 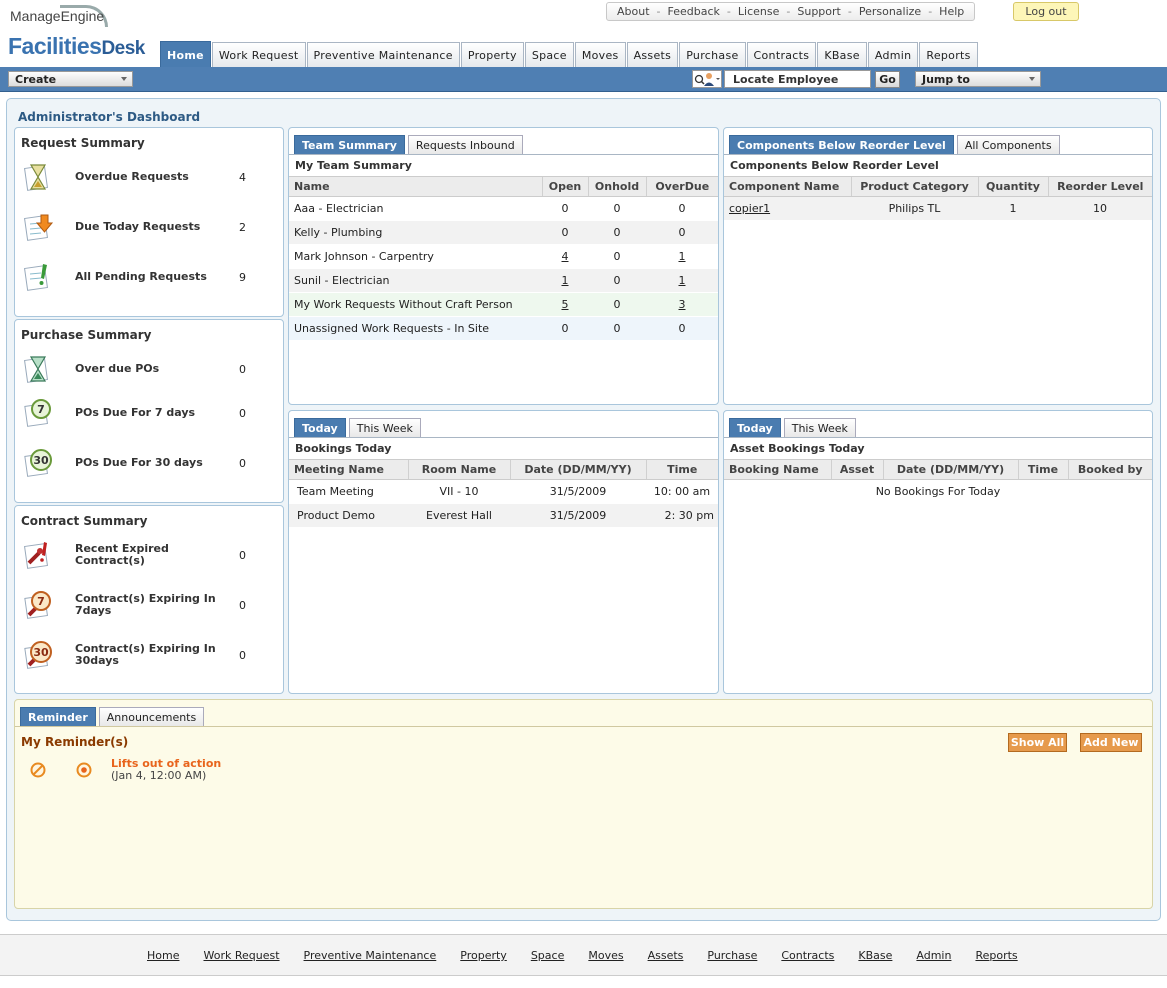 I want to click on dashboard-title: Administrator's Dashboard, so click(x=109, y=117).